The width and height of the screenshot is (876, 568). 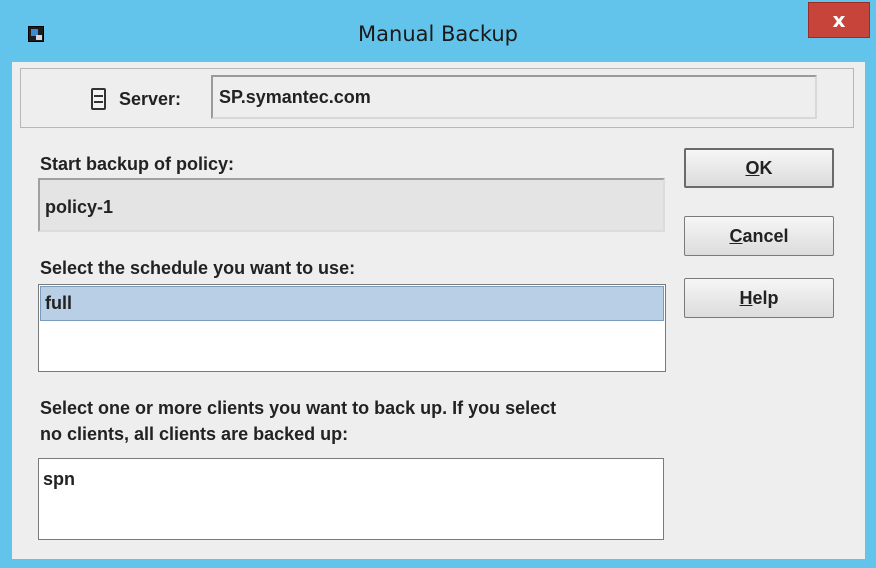 I want to click on client-item-spn: spn, so click(x=351, y=477).